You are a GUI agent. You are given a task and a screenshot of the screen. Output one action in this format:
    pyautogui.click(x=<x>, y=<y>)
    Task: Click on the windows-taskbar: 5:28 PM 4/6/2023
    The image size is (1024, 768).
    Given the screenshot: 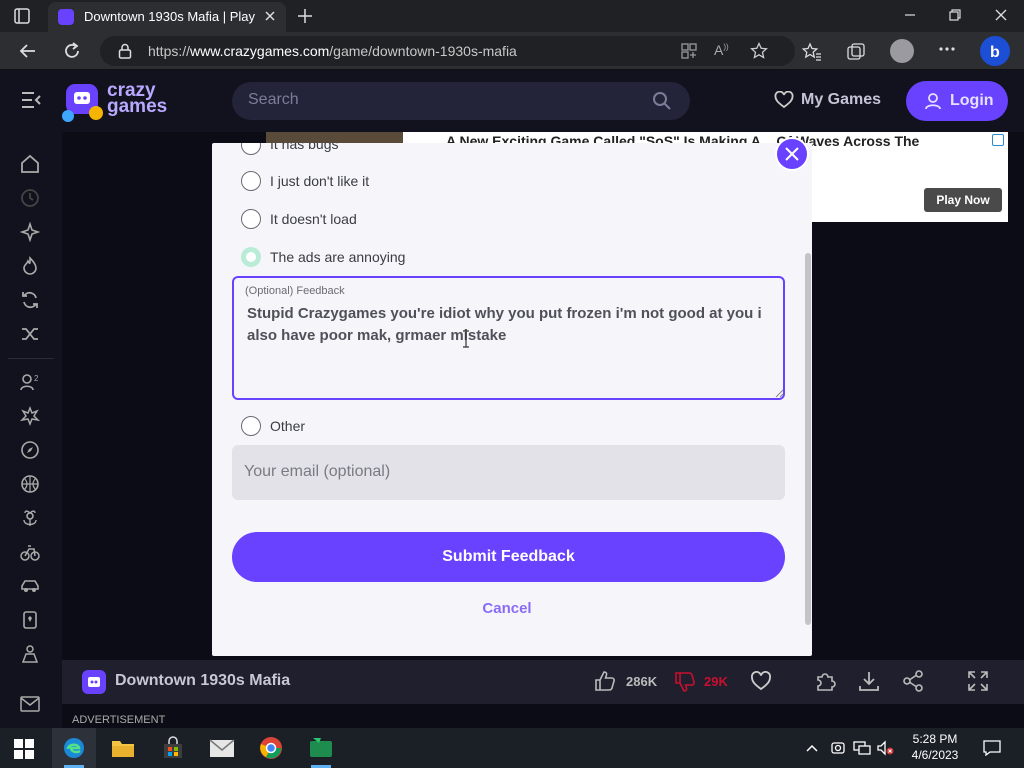 What is the action you would take?
    pyautogui.click(x=512, y=748)
    